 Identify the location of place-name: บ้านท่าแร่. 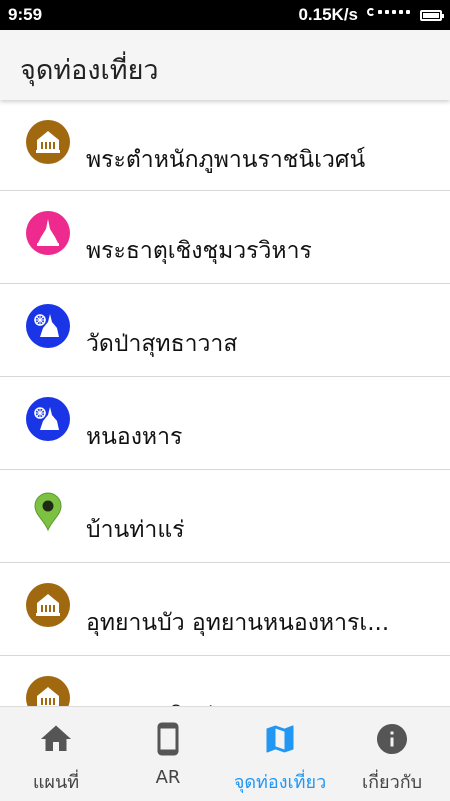
(135, 530).